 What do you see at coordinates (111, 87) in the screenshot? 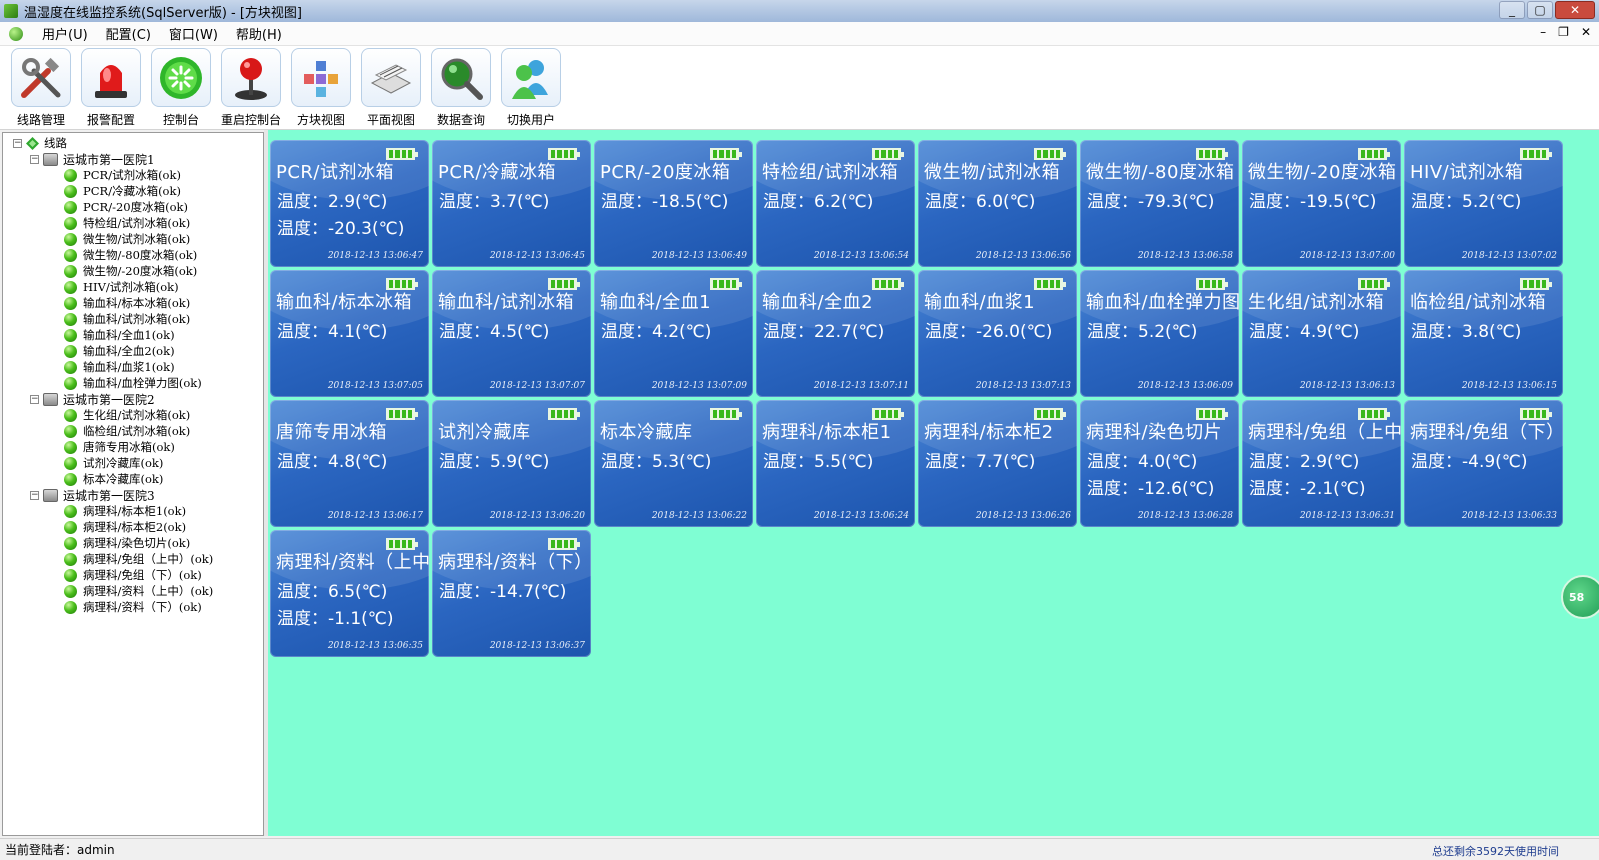
I see `tool-alarm-config: 报警配置` at bounding box center [111, 87].